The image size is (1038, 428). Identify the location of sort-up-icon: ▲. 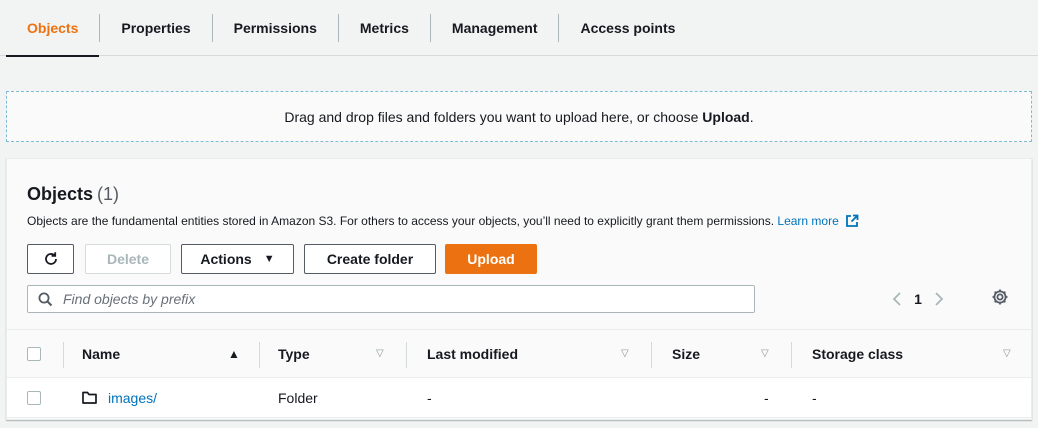
(234, 353).